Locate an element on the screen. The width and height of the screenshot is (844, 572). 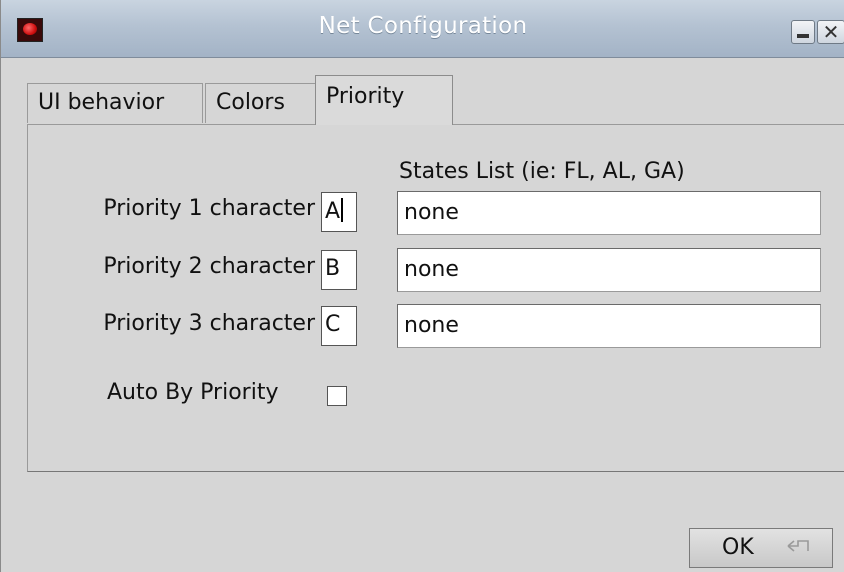
ok-button: OK is located at coordinates (761, 548).